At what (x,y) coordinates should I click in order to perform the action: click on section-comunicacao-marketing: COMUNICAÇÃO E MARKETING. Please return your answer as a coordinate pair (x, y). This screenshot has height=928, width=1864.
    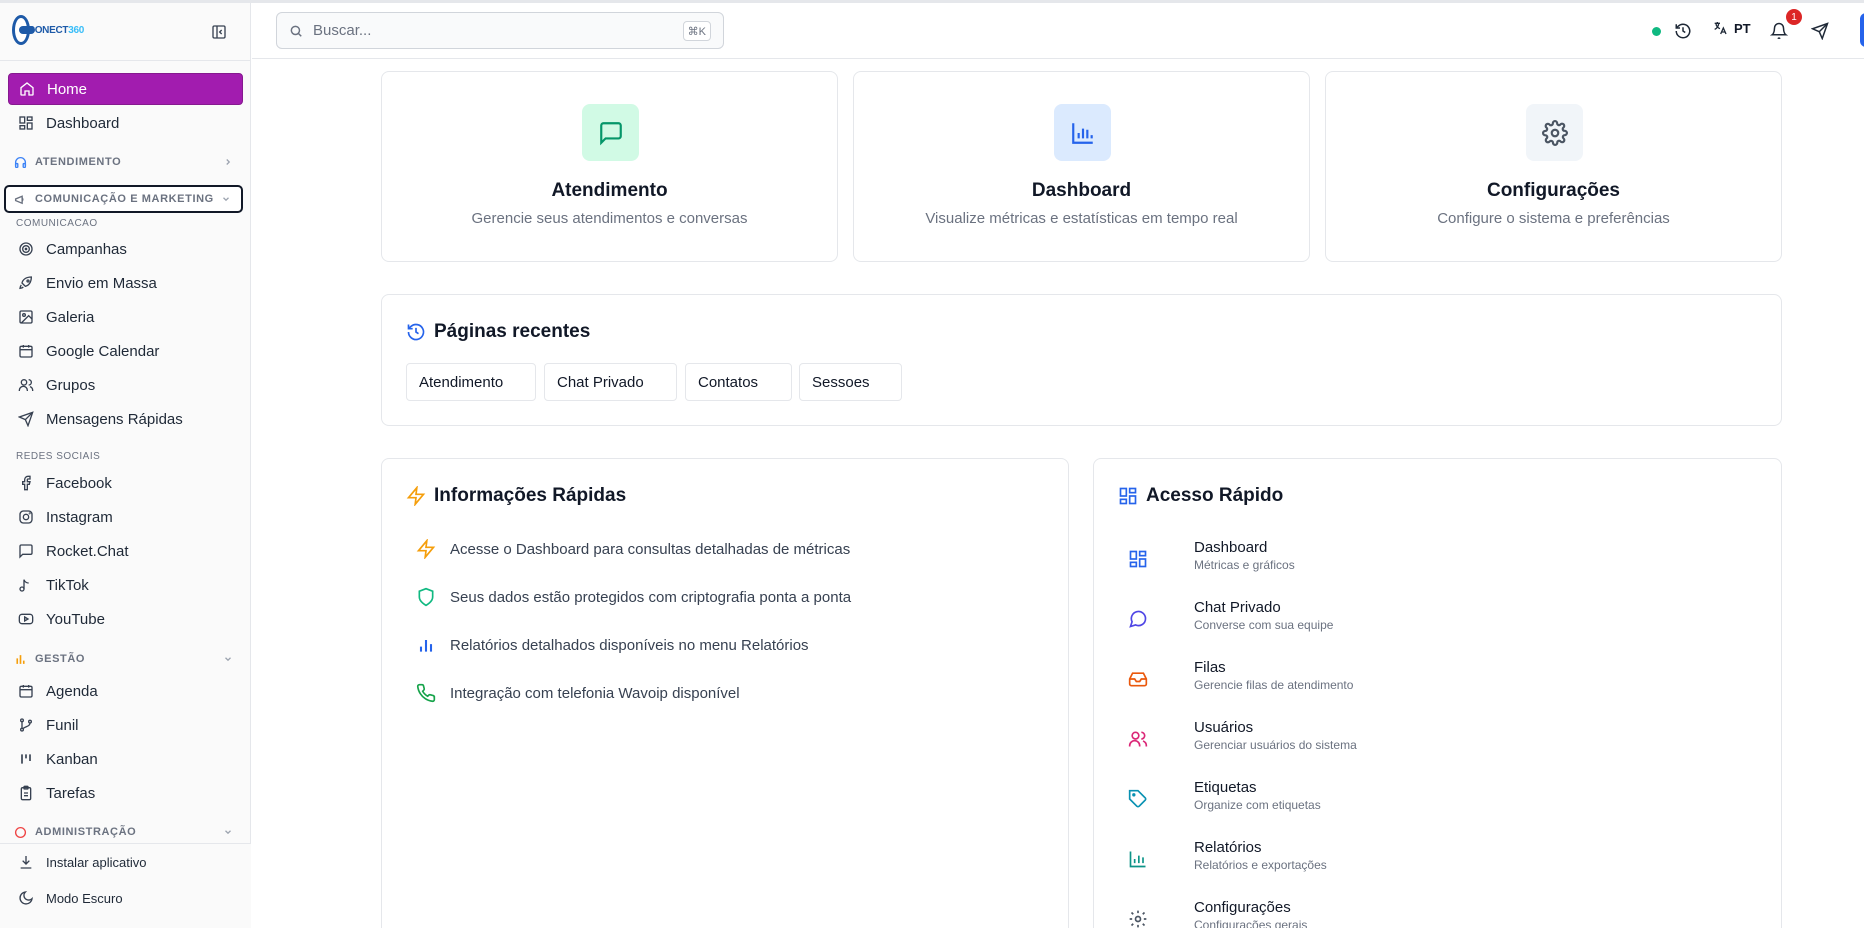
    Looking at the image, I should click on (123, 199).